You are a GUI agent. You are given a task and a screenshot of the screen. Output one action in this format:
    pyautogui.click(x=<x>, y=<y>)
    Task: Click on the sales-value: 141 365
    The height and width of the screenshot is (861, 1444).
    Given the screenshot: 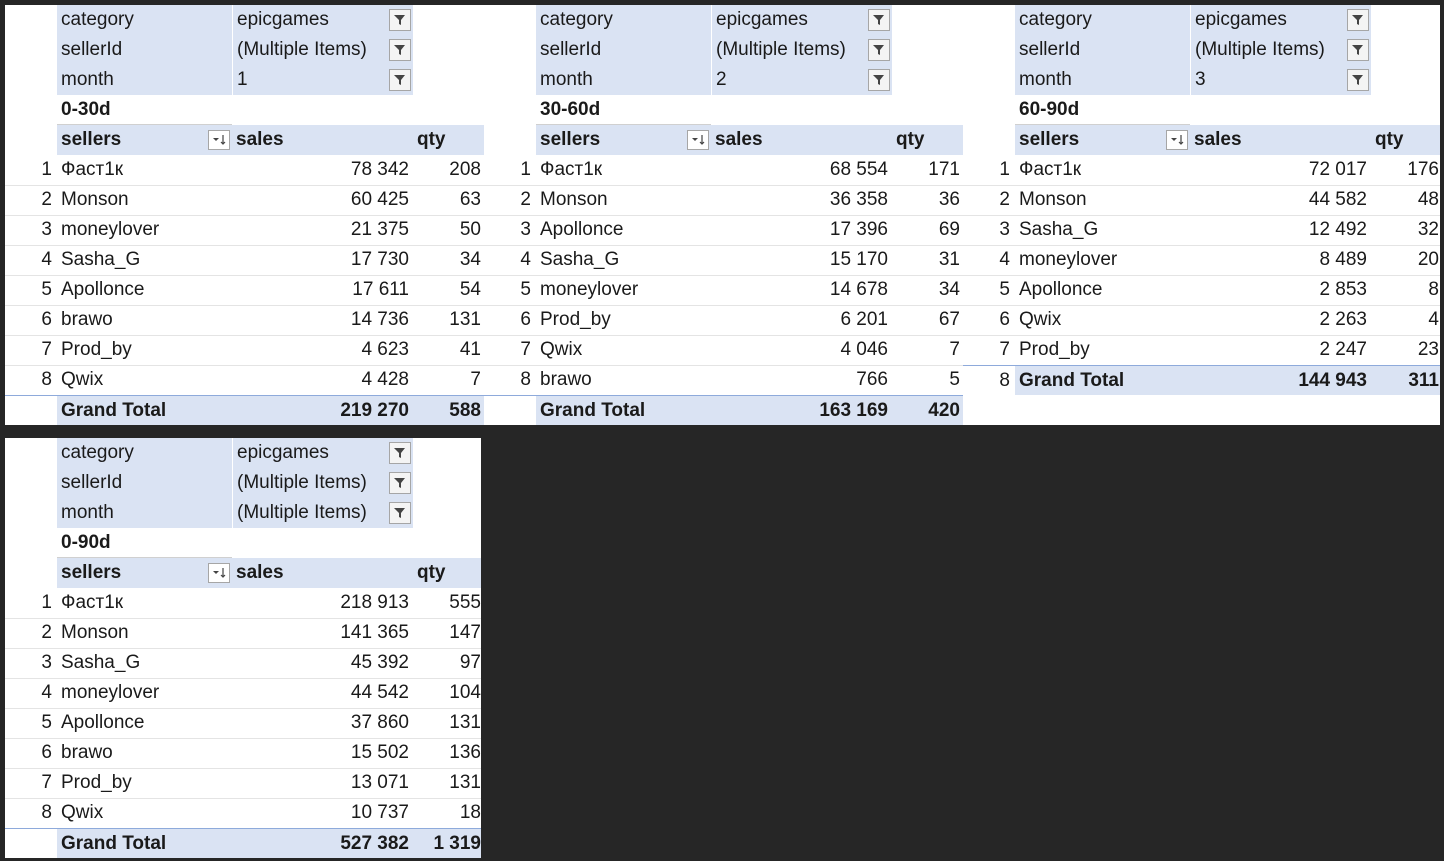 What is the action you would take?
    pyautogui.click(x=374, y=632)
    